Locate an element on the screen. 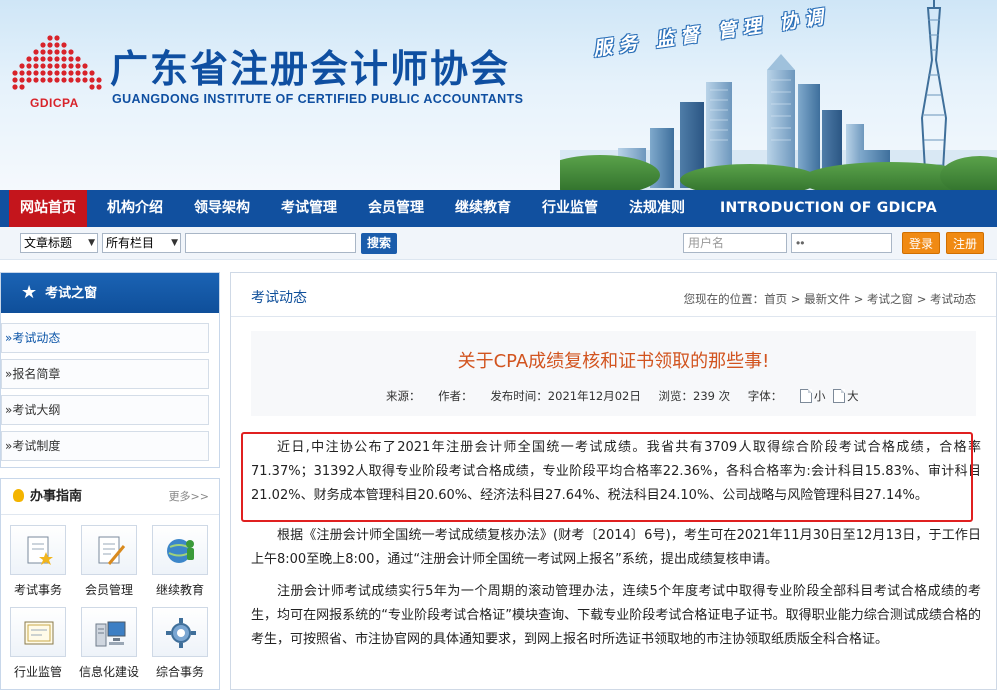 The height and width of the screenshot is (690, 997). computer-server-icon is located at coordinates (110, 634).